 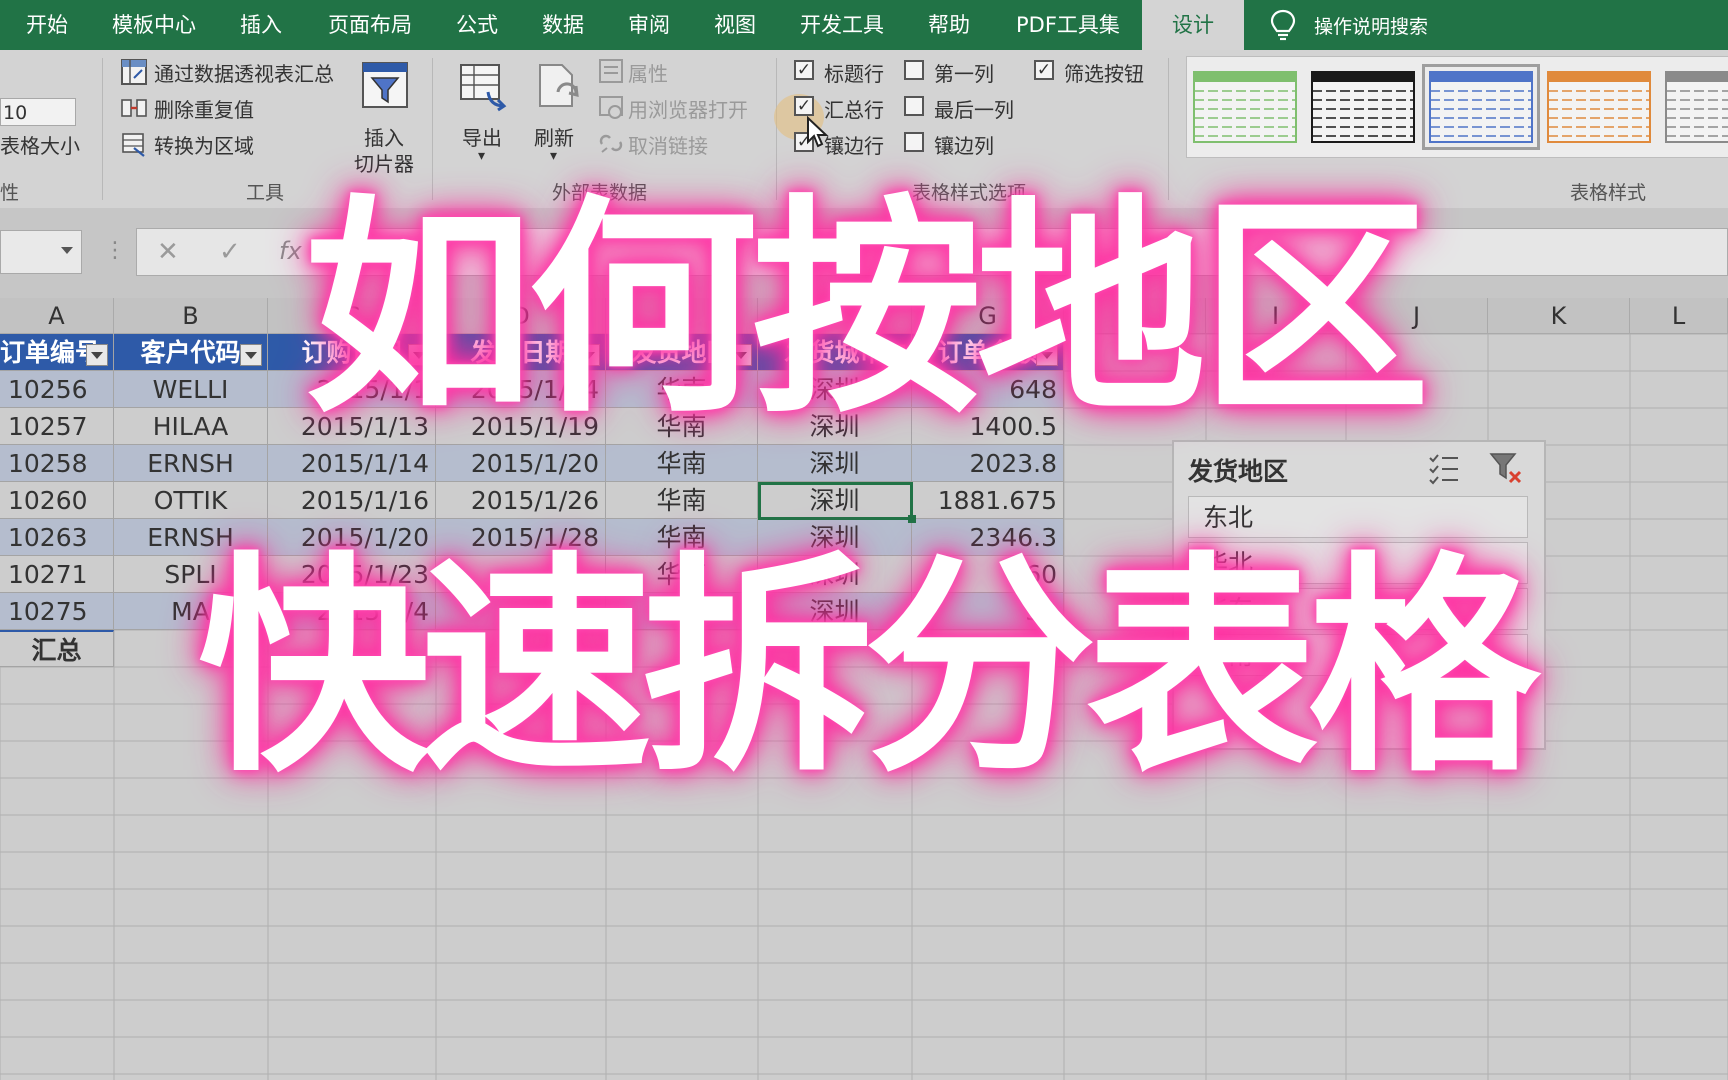 I want to click on pivot-summarize-icon, so click(x=134, y=72).